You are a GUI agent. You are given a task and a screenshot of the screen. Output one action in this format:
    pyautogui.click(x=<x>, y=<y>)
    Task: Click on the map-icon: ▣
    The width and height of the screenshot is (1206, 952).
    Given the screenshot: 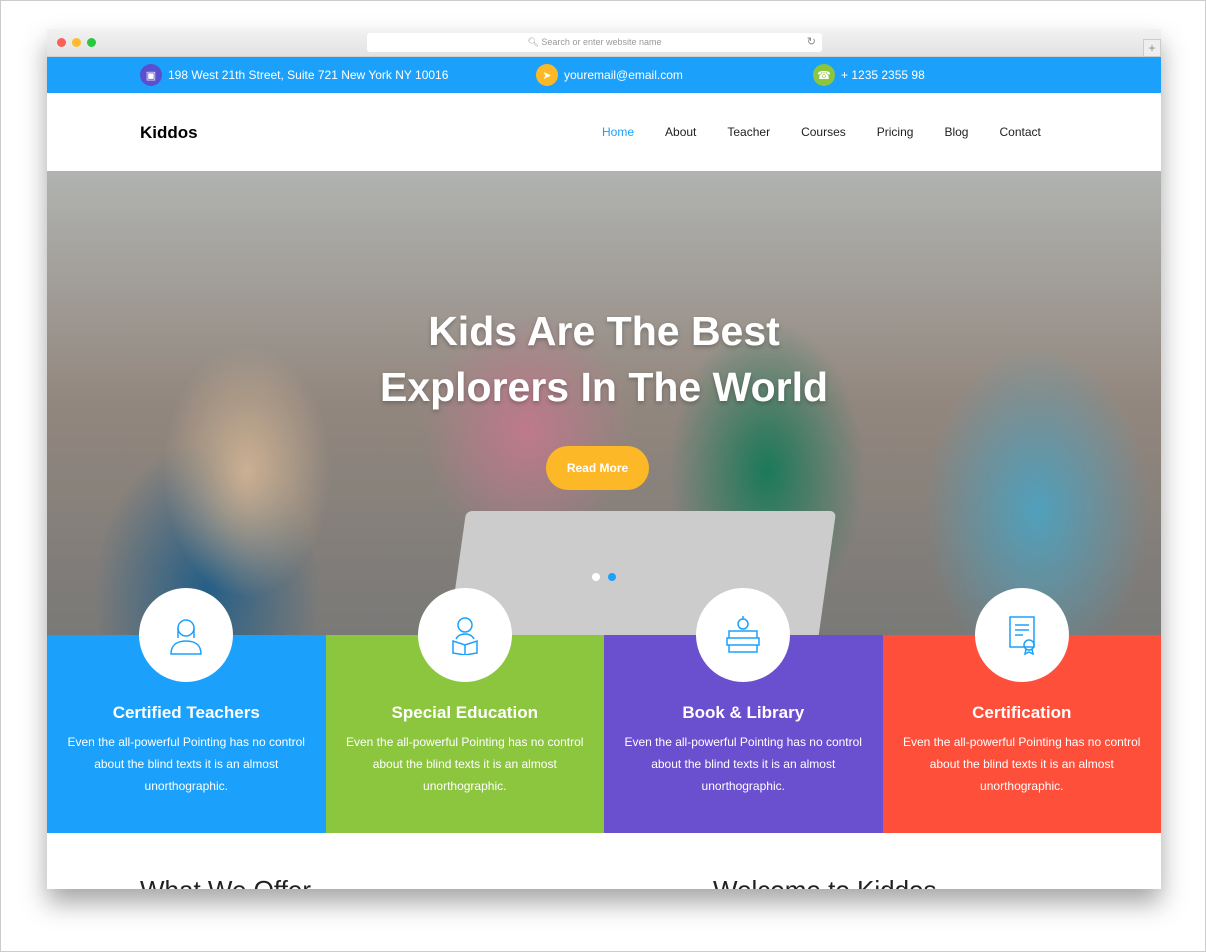 What is the action you would take?
    pyautogui.click(x=151, y=75)
    